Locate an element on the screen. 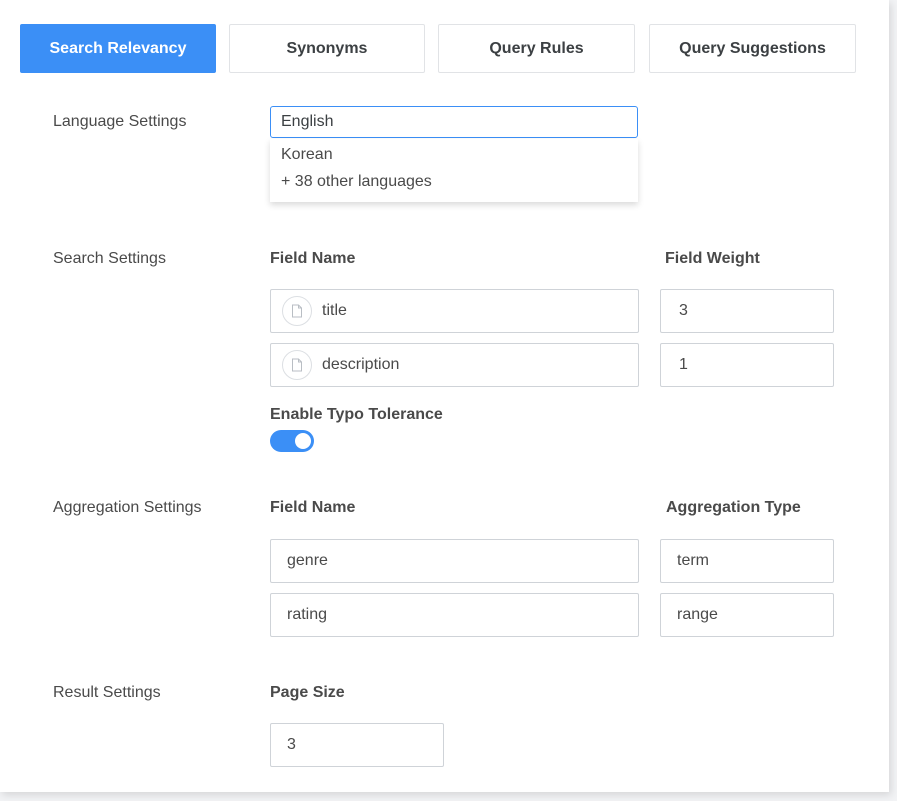  aggregation-settings-label: Aggregation Settings is located at coordinates (127, 507).